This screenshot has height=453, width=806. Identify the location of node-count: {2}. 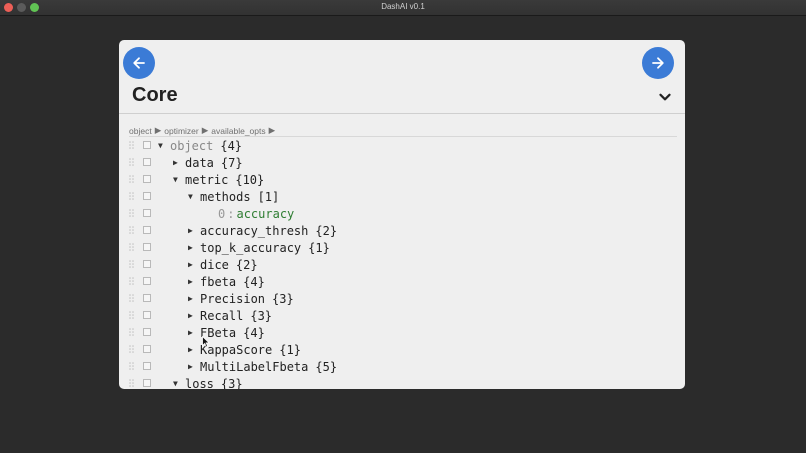
(326, 230).